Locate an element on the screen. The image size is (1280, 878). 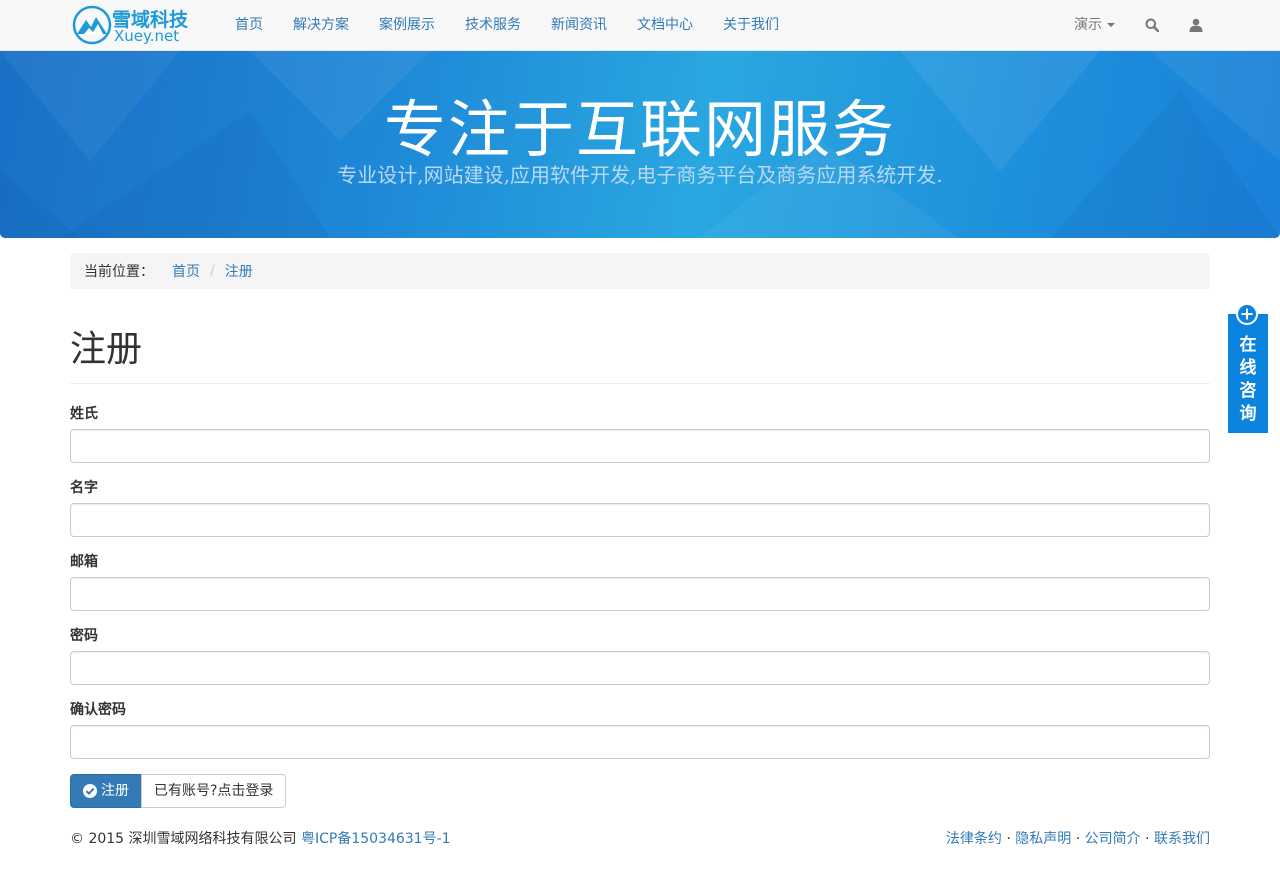
nav-news: 新闻资讯 is located at coordinates (579, 25).